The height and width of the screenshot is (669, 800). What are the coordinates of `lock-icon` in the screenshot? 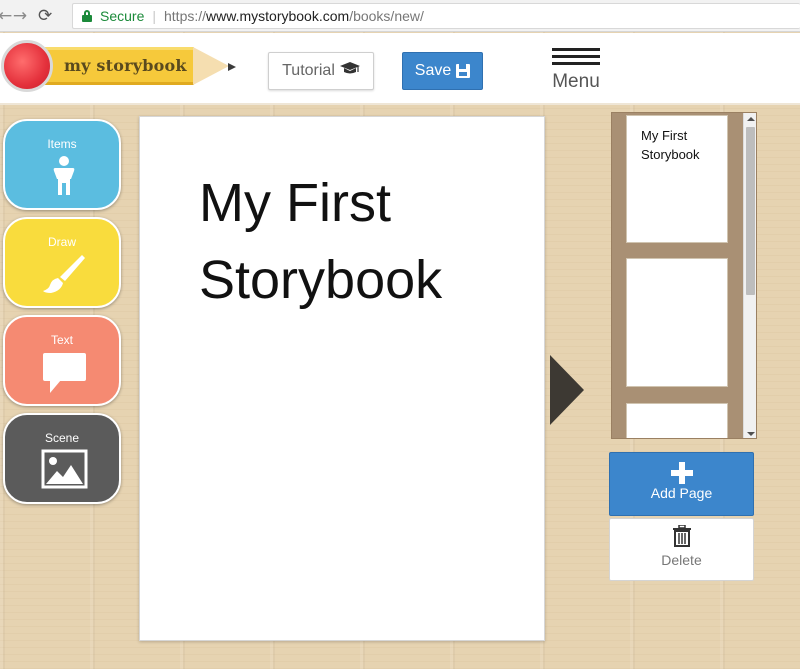 It's located at (87, 16).